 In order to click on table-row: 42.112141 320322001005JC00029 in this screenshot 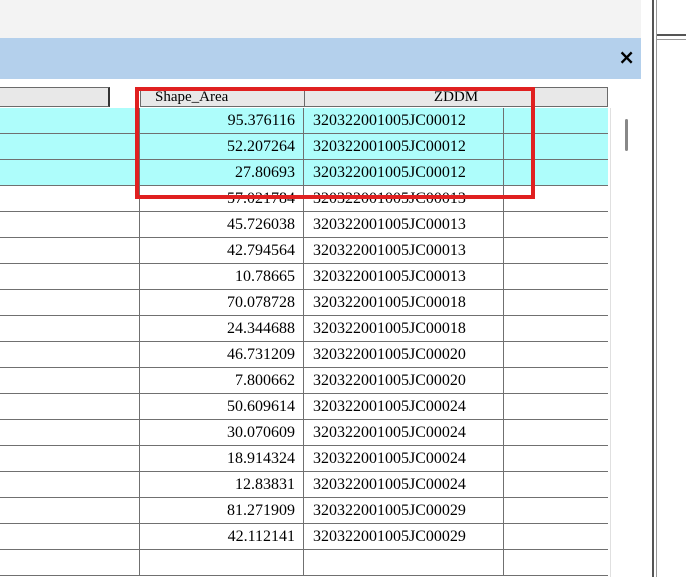, I will do `click(305, 537)`.